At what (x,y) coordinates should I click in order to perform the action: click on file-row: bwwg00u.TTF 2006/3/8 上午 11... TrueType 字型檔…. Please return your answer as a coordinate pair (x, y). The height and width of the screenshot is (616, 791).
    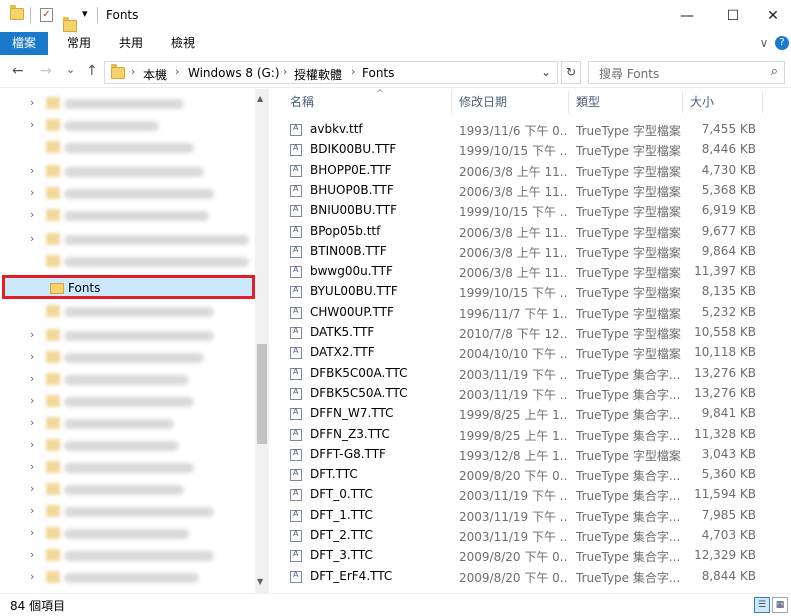
    Looking at the image, I should click on (535, 272).